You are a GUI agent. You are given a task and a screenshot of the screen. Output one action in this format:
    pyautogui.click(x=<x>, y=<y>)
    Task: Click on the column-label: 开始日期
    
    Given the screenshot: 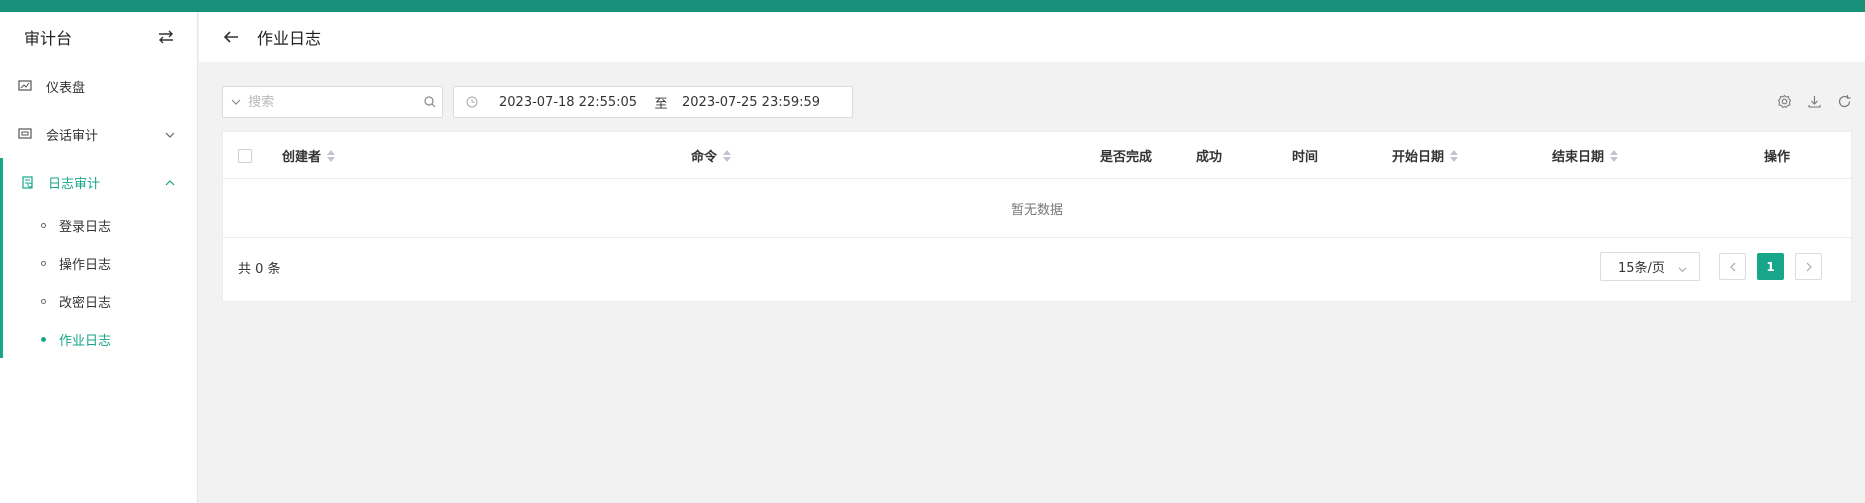 What is the action you would take?
    pyautogui.click(x=1418, y=157)
    